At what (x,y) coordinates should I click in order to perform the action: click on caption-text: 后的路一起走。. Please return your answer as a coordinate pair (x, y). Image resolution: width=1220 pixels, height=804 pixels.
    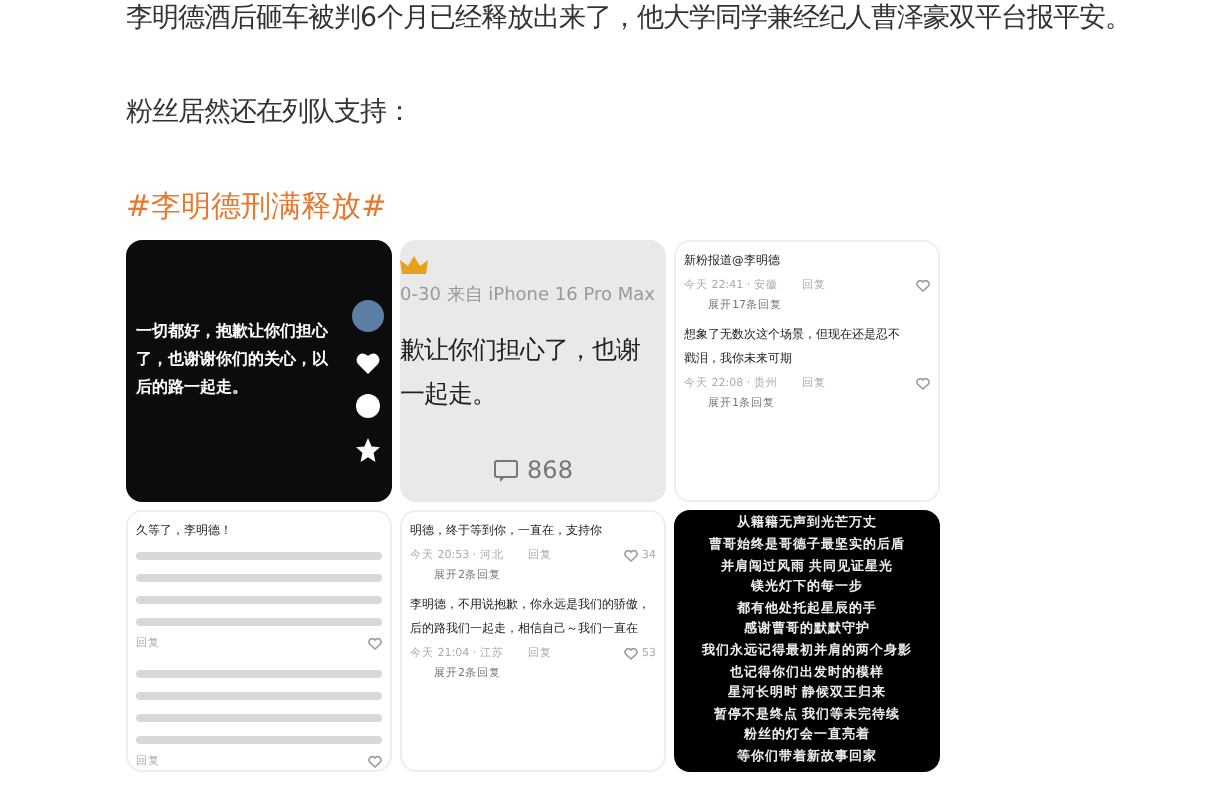
    Looking at the image, I should click on (192, 387).